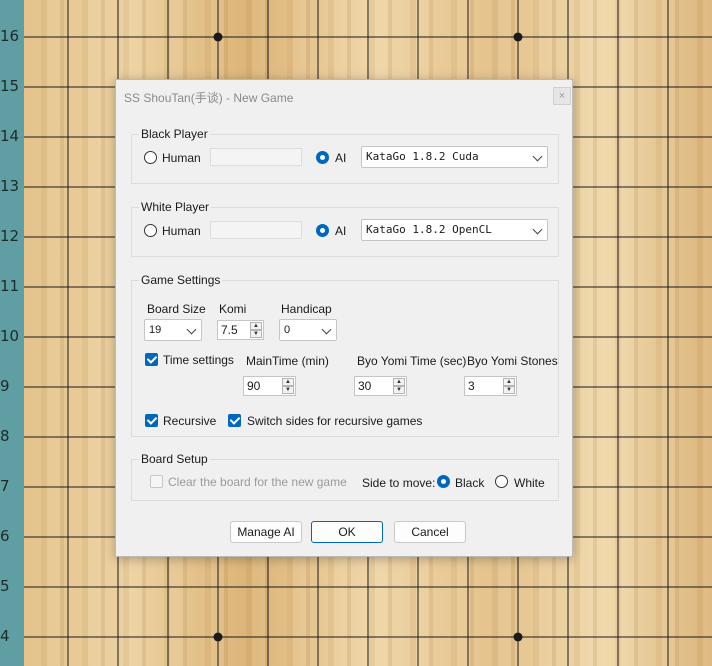 The height and width of the screenshot is (666, 712). What do you see at coordinates (151, 420) in the screenshot?
I see `recursive-checkbox` at bounding box center [151, 420].